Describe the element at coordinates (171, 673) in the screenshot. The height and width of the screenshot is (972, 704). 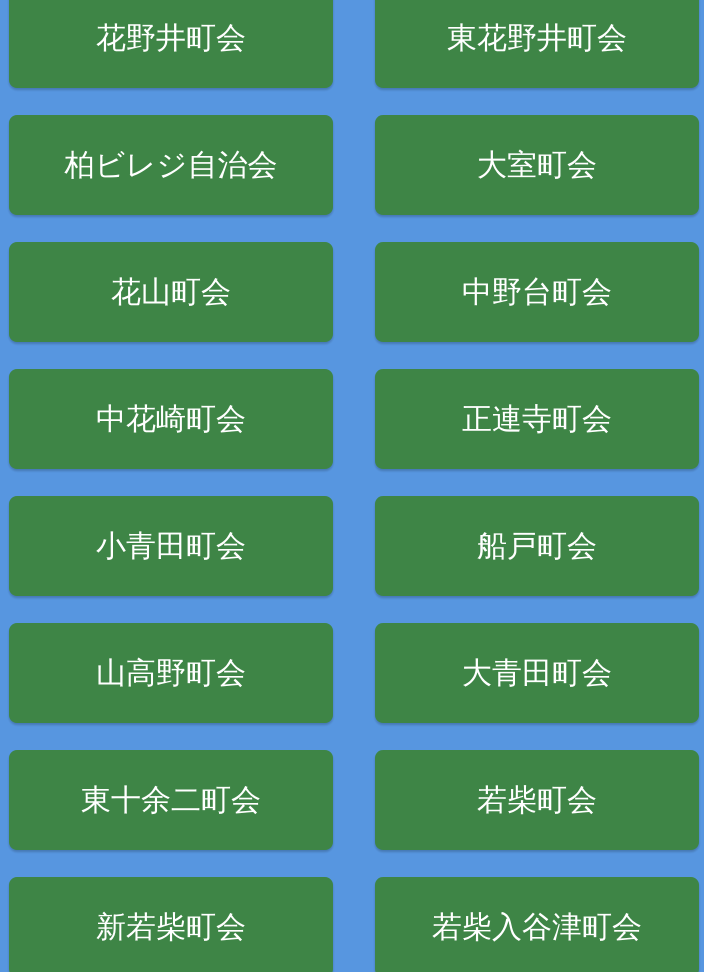
I see `neighborhood-association-button: 山高野町会` at that location.